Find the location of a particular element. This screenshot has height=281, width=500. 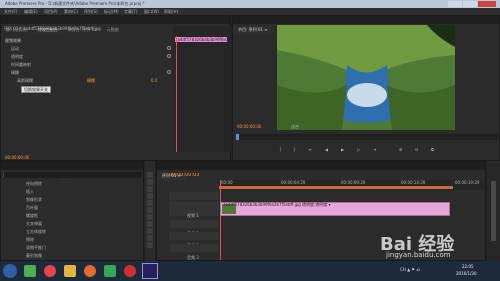

list-item: 交叉伸展 is located at coordinates (73, 224).